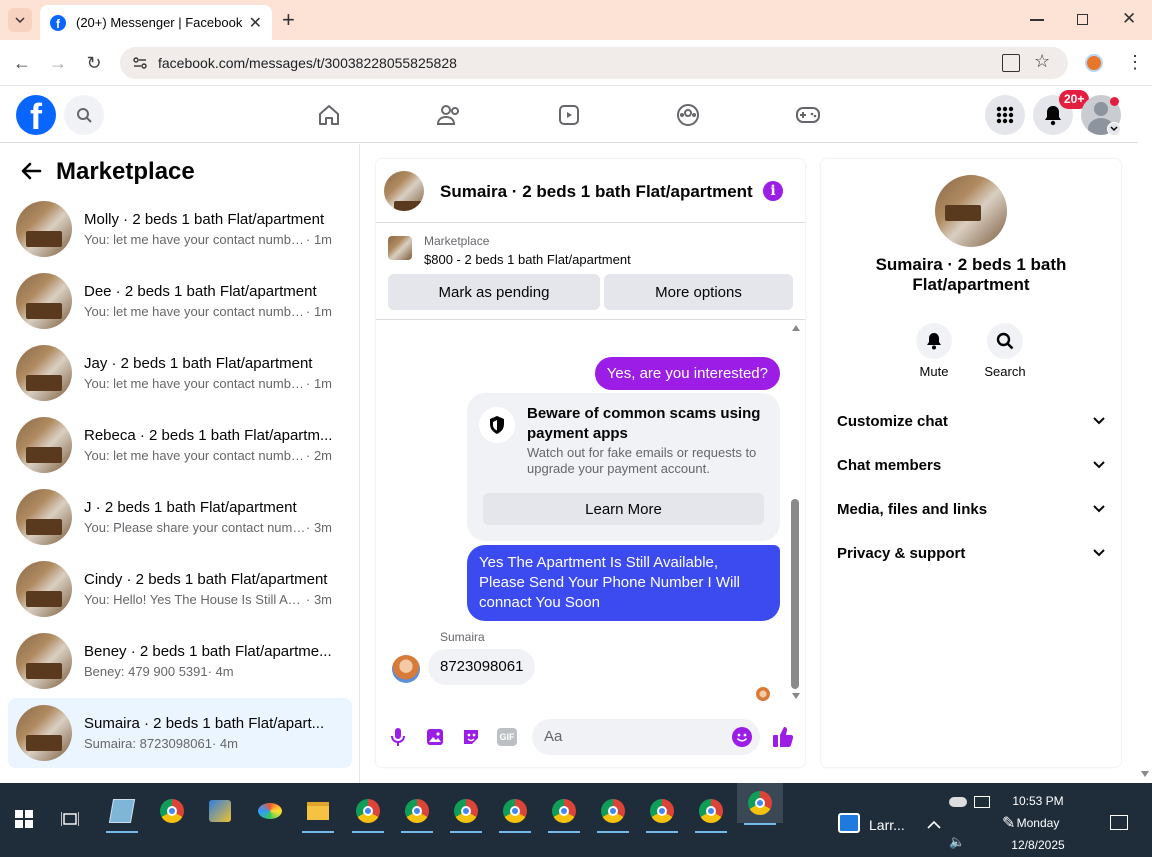 This screenshot has width=1152, height=857. What do you see at coordinates (1038, 801) in the screenshot?
I see `clock-time: 10:53 PM` at bounding box center [1038, 801].